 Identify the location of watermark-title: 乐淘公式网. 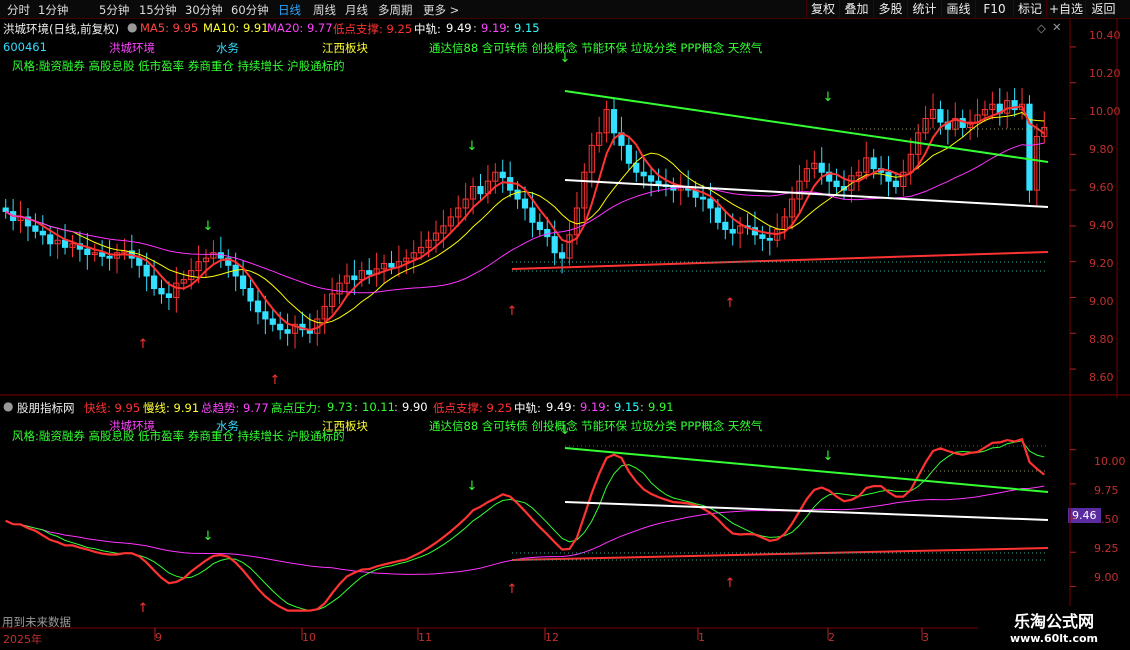
(1053, 621).